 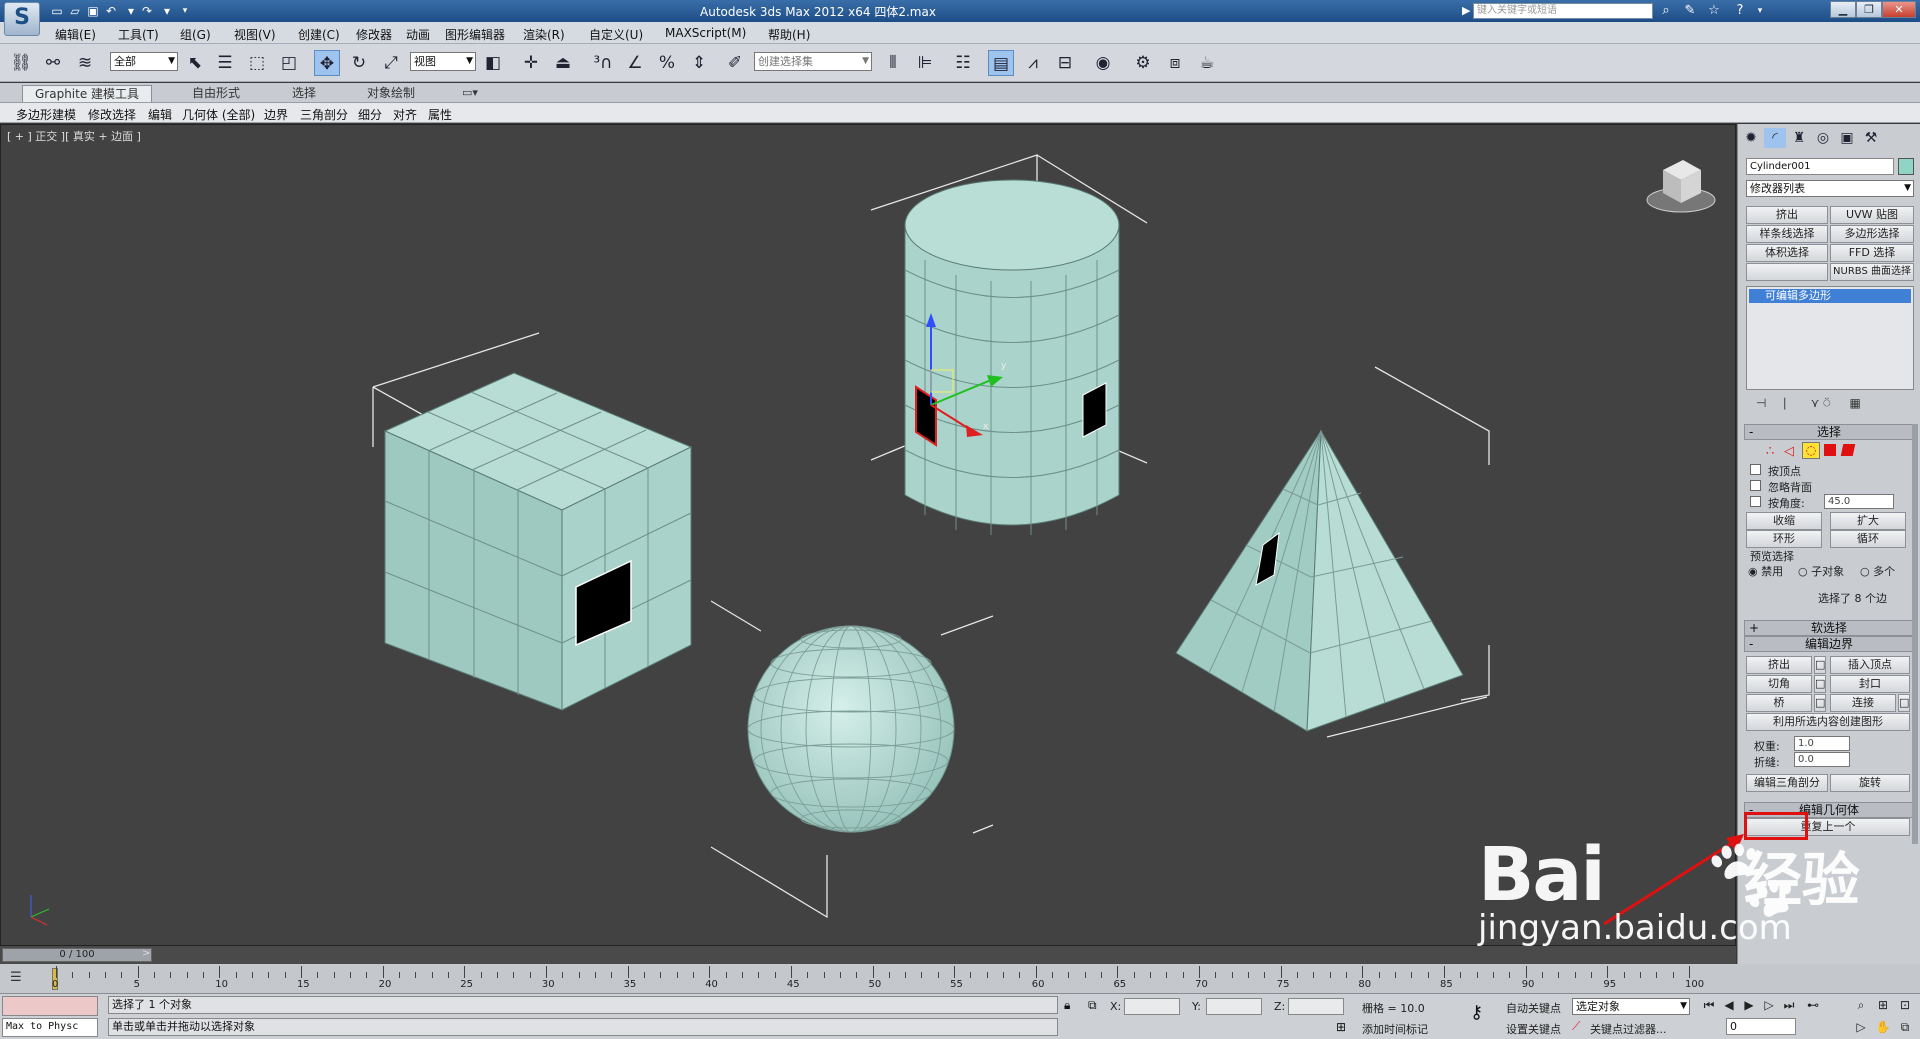 I want to click on polygon-mode-icon, so click(x=1830, y=450).